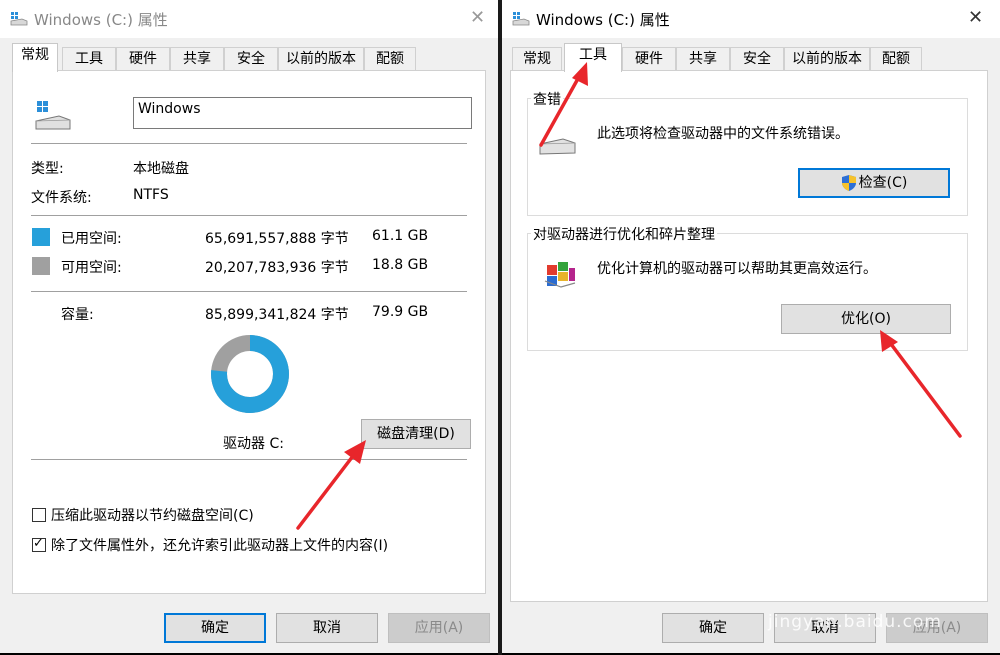 This screenshot has width=1000, height=655. I want to click on type-label: 类型:, so click(47, 169).